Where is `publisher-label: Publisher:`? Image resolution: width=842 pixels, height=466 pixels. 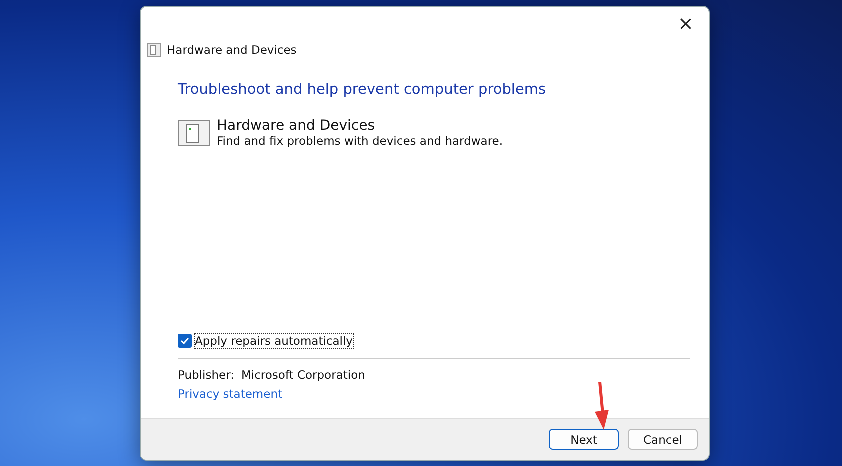 publisher-label: Publisher: is located at coordinates (206, 375).